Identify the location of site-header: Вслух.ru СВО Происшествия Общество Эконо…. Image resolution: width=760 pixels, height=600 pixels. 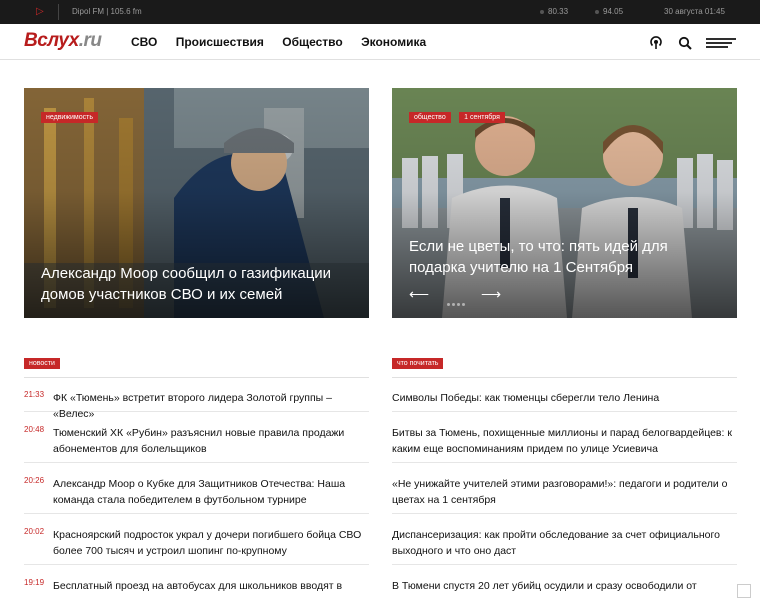
(380, 42).